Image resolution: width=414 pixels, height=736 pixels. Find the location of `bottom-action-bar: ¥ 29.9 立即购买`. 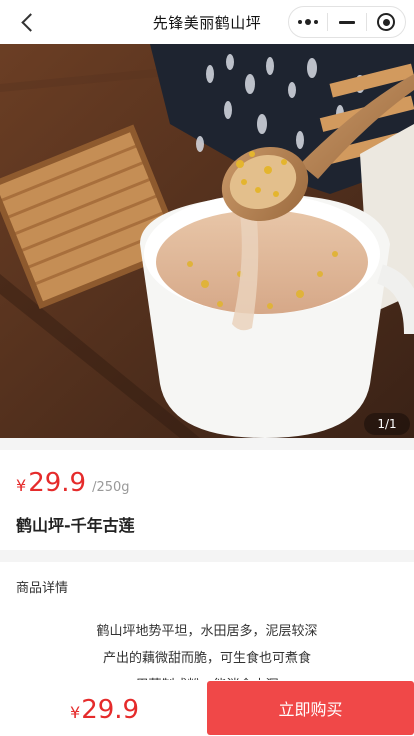

bottom-action-bar: ¥ 29.9 立即购买 is located at coordinates (207, 708).